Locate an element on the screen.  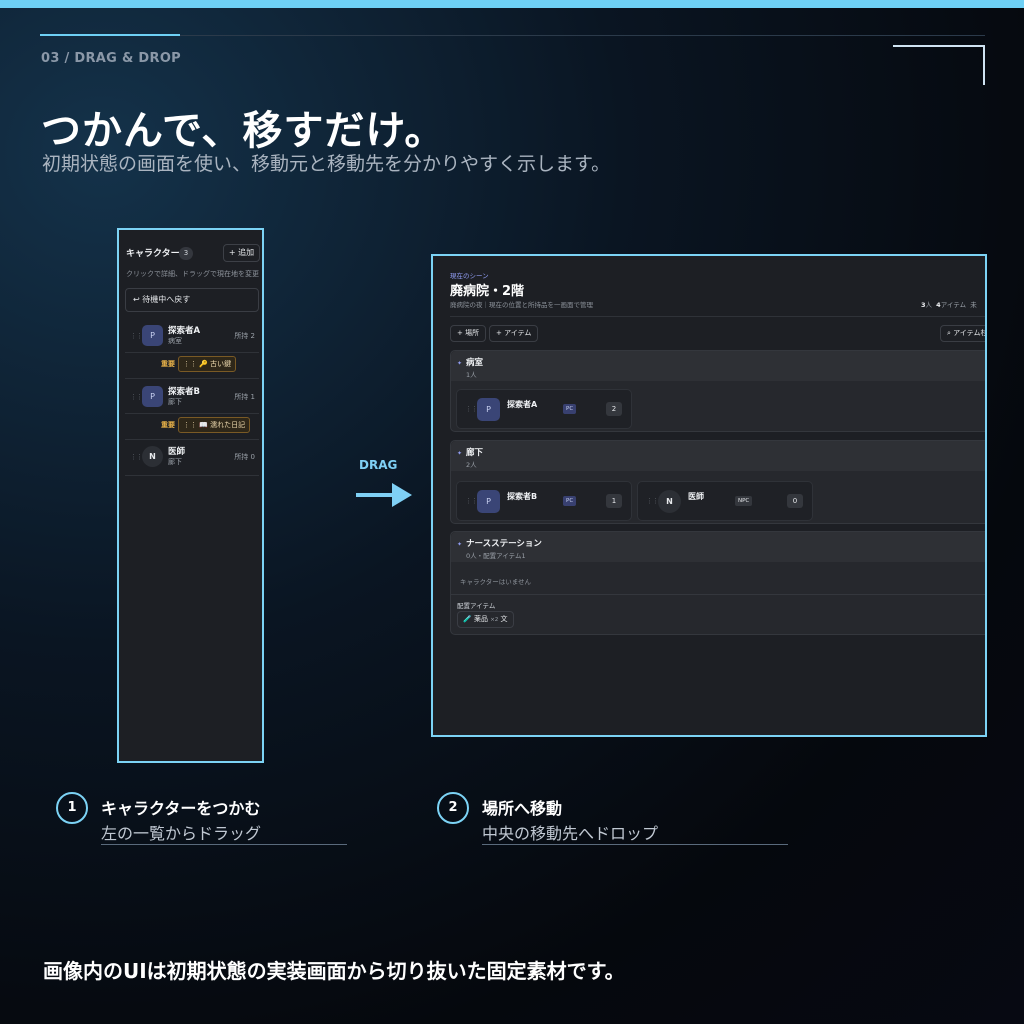
placed-item-extra: 文 is located at coordinates (504, 619).